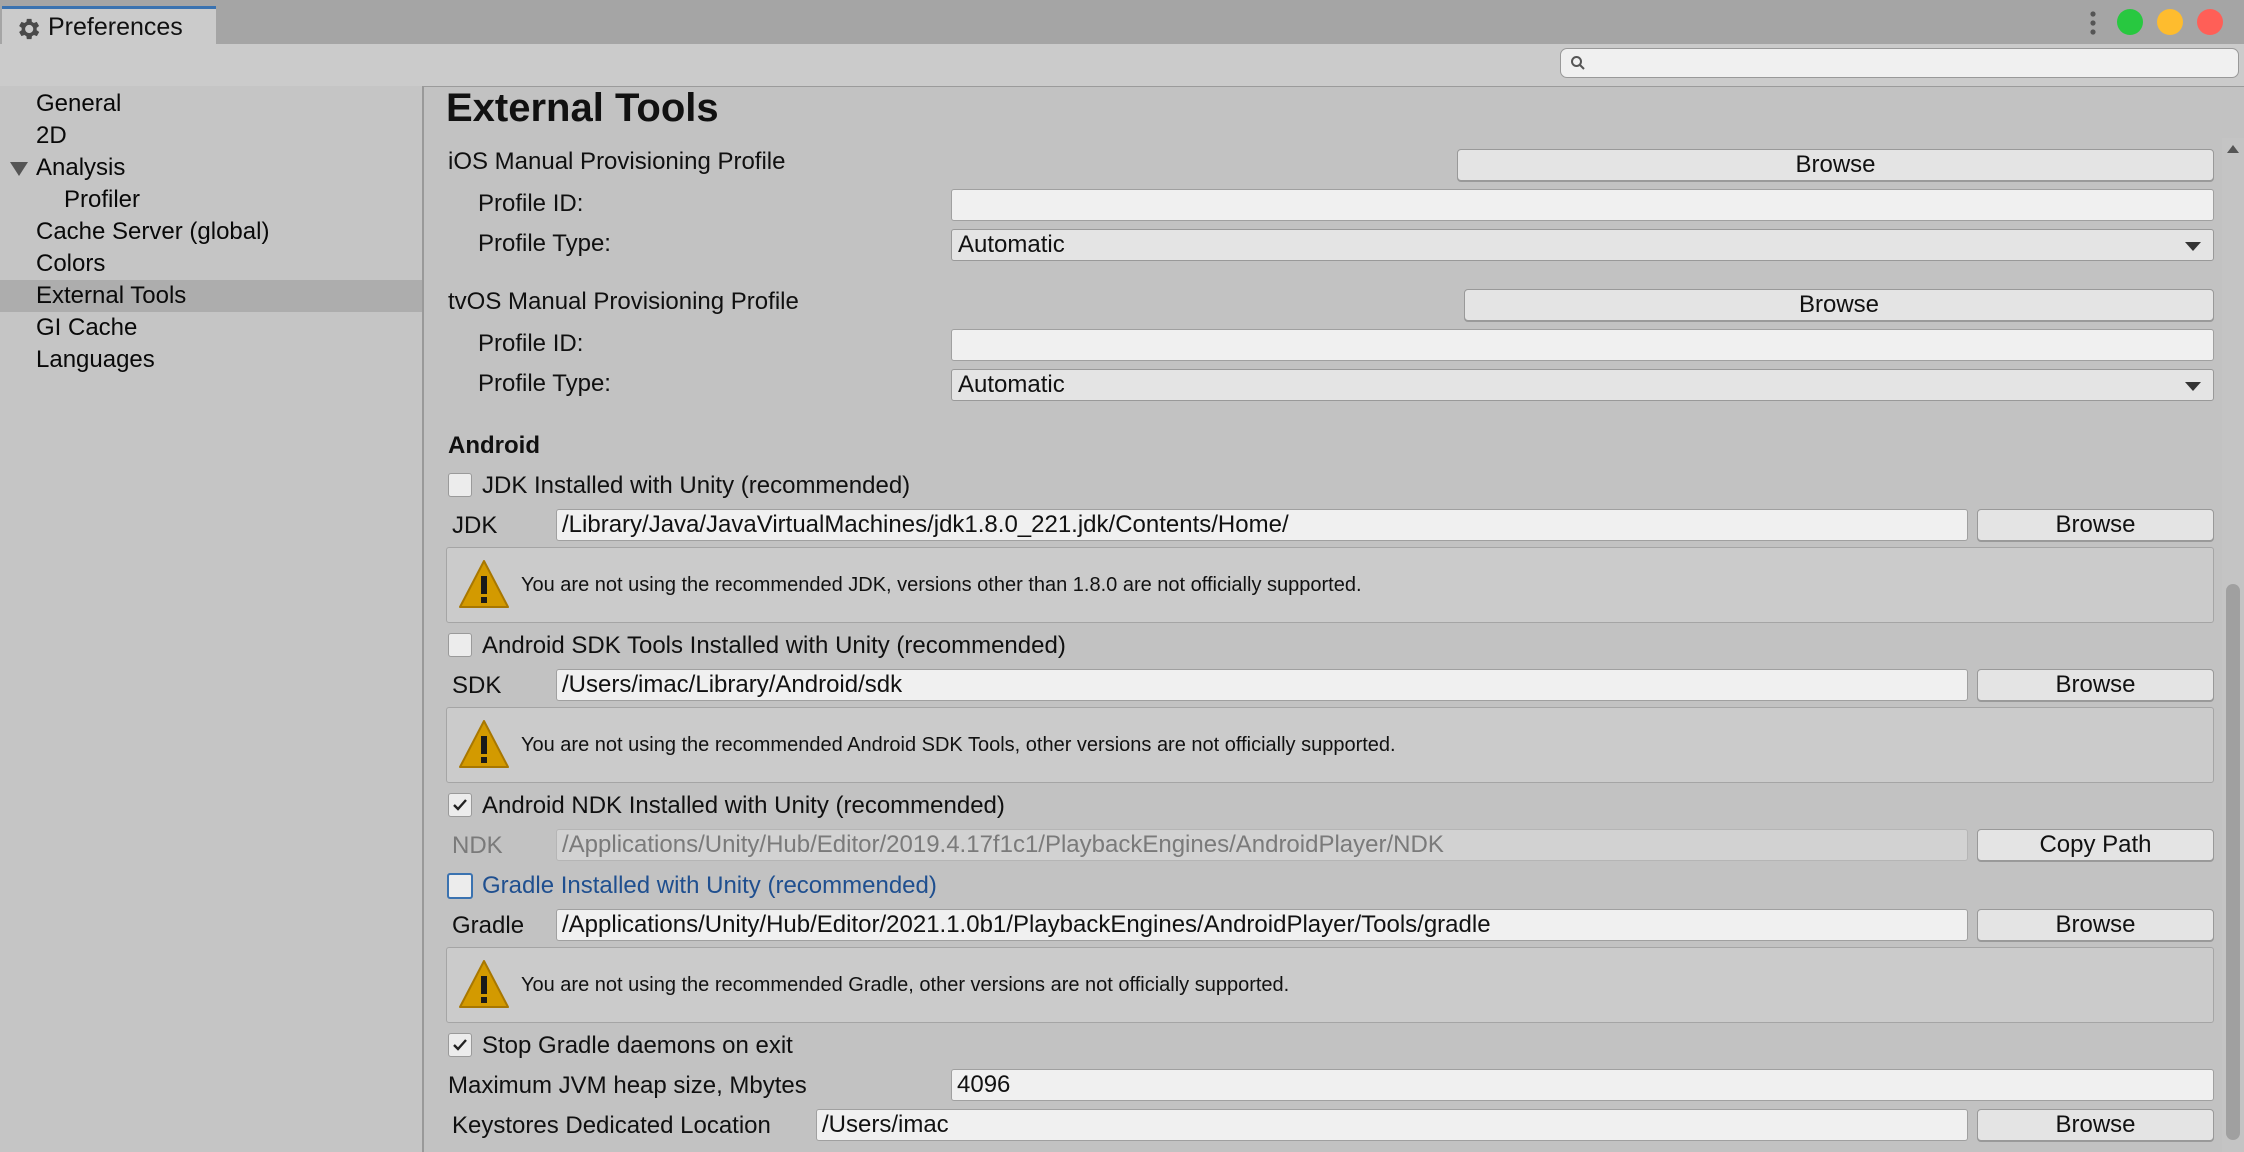 The height and width of the screenshot is (1152, 2244). Describe the element at coordinates (1899, 63) in the screenshot. I see `search-input` at that location.